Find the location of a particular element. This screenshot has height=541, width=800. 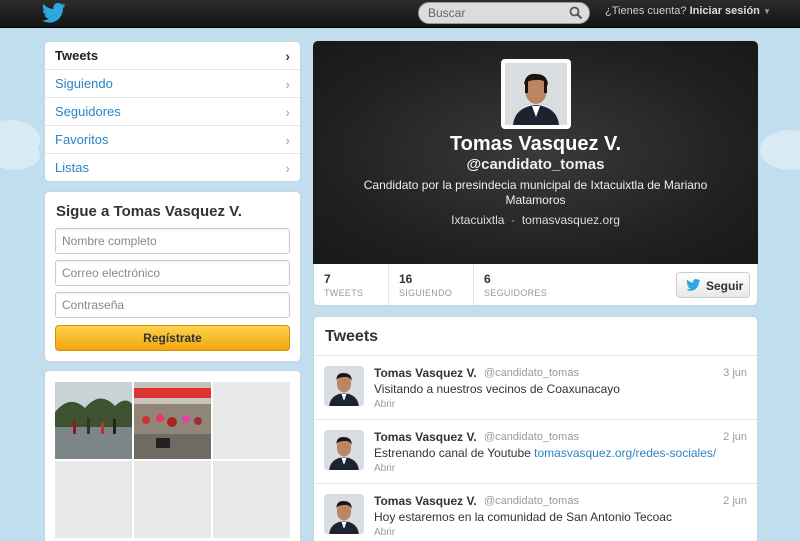

signup-title: Sigue a Tomas Vasquez V. is located at coordinates (149, 211).